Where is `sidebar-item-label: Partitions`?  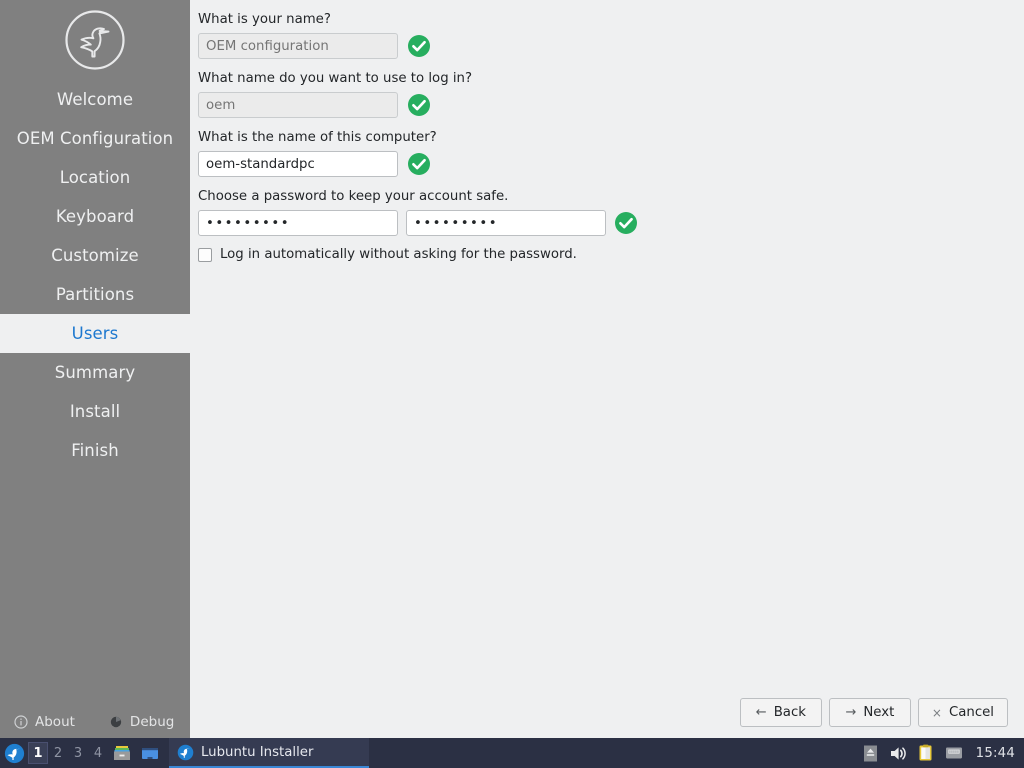
sidebar-item-label: Partitions is located at coordinates (95, 294).